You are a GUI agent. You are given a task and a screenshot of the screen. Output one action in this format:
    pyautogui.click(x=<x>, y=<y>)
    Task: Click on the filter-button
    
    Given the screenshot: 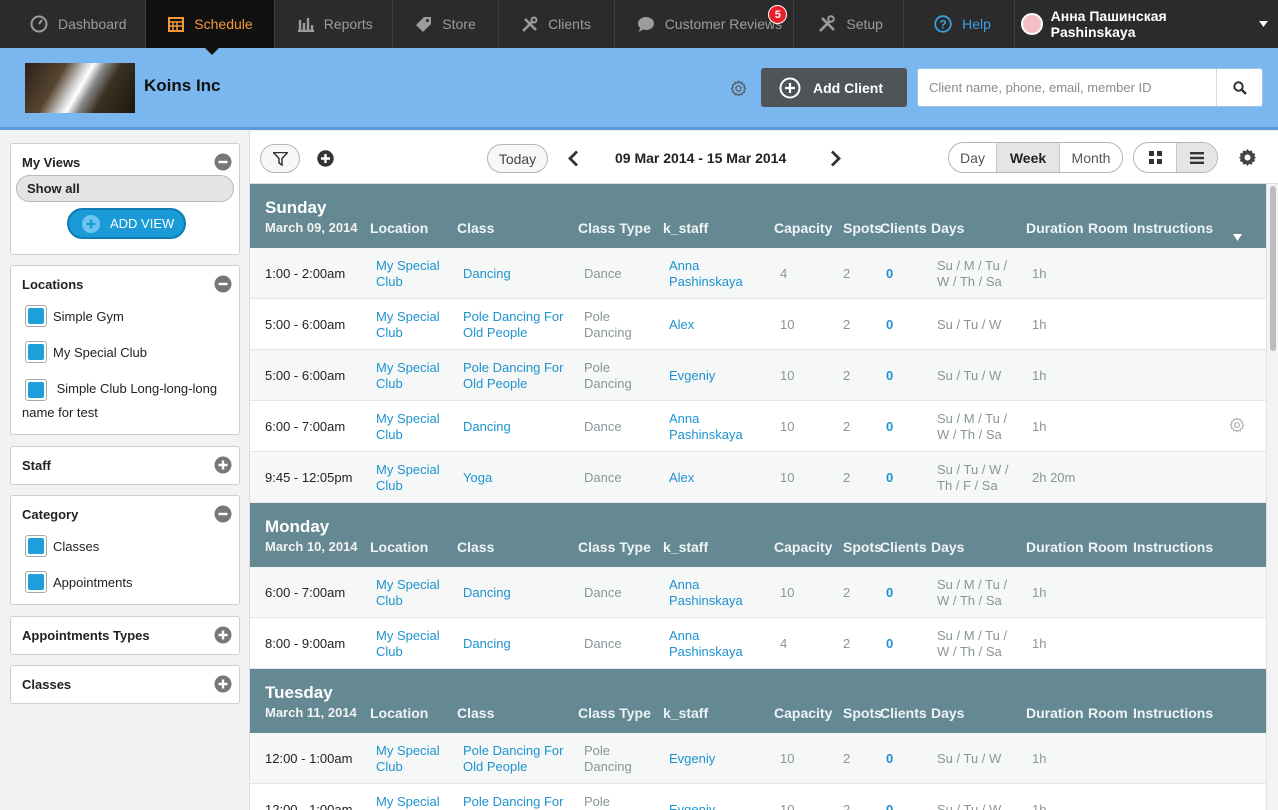 What is the action you would take?
    pyautogui.click(x=280, y=158)
    